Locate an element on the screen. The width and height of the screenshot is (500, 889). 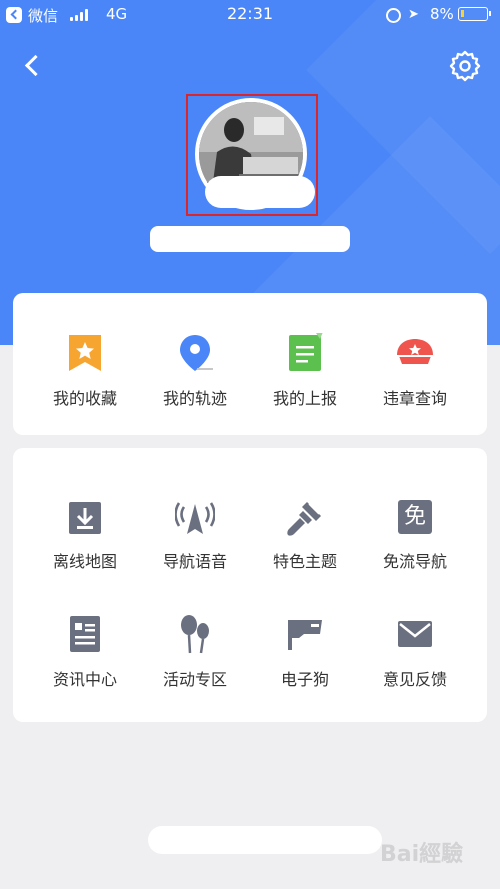
location-arrow-icon: ➤ is located at coordinates (413, 14).